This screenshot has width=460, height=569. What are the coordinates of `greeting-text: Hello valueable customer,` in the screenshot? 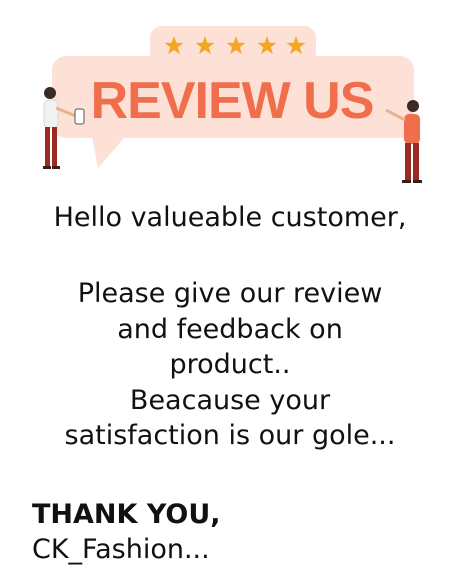 It's located at (230, 217).